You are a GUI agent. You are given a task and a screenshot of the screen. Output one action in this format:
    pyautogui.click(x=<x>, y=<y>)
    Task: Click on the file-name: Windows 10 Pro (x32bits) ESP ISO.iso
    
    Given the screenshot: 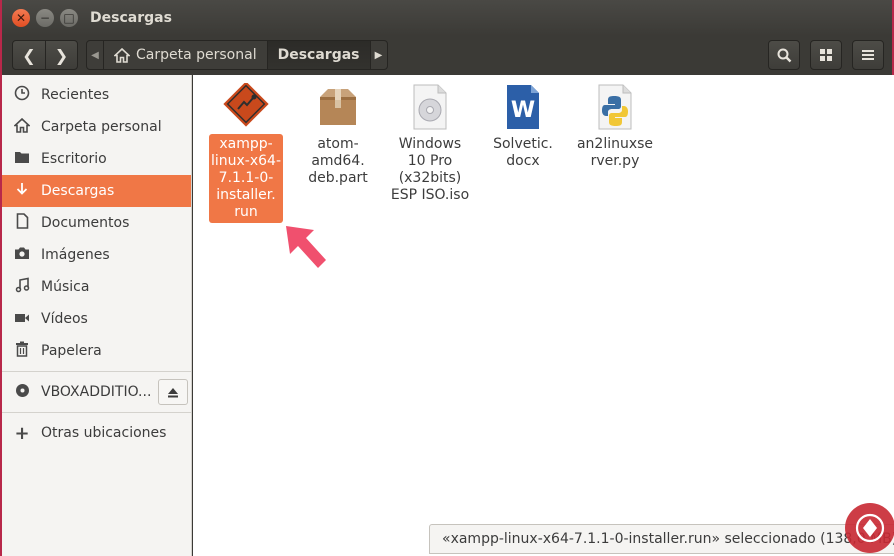 What is the action you would take?
    pyautogui.click(x=430, y=170)
    